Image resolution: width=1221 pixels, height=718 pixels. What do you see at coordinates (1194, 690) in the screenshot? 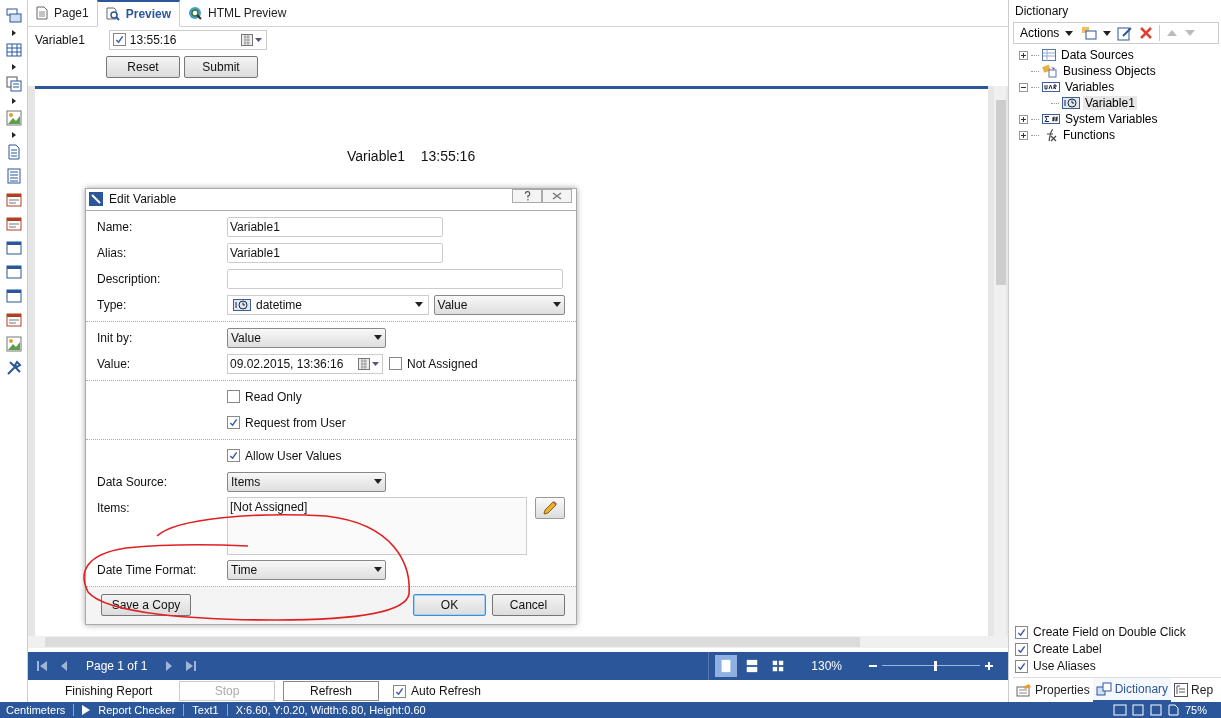
I see `panel-tab: Rep` at bounding box center [1194, 690].